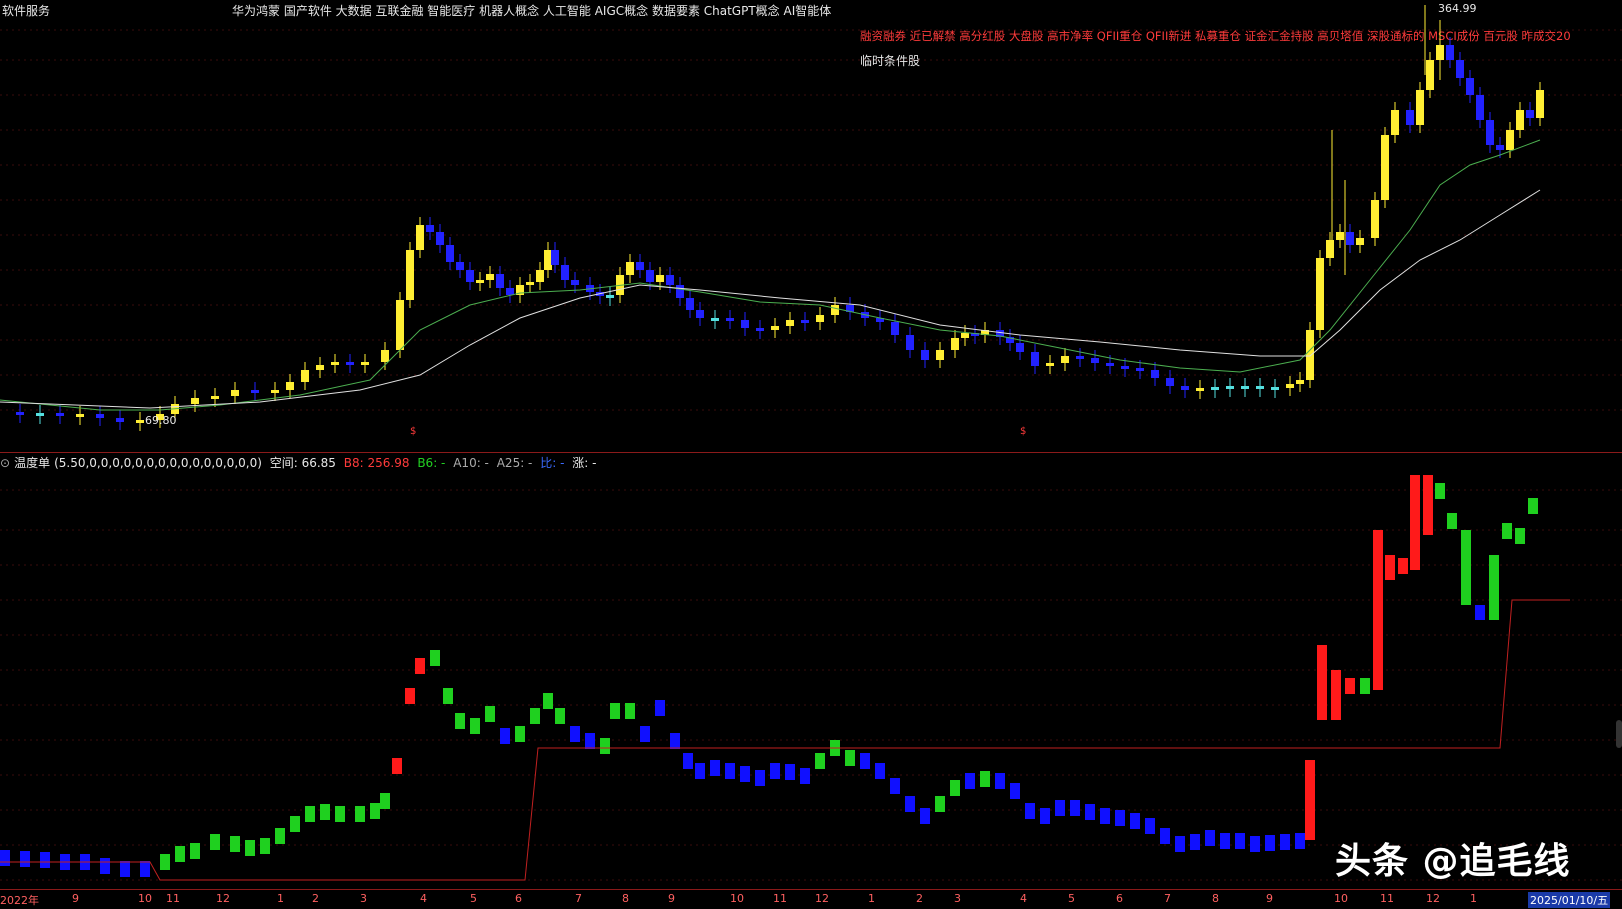 Image resolution: width=1622 pixels, height=909 pixels. Describe the element at coordinates (1569, 900) in the screenshot. I see `time-axis-current-date: 2025/01/10/五` at that location.